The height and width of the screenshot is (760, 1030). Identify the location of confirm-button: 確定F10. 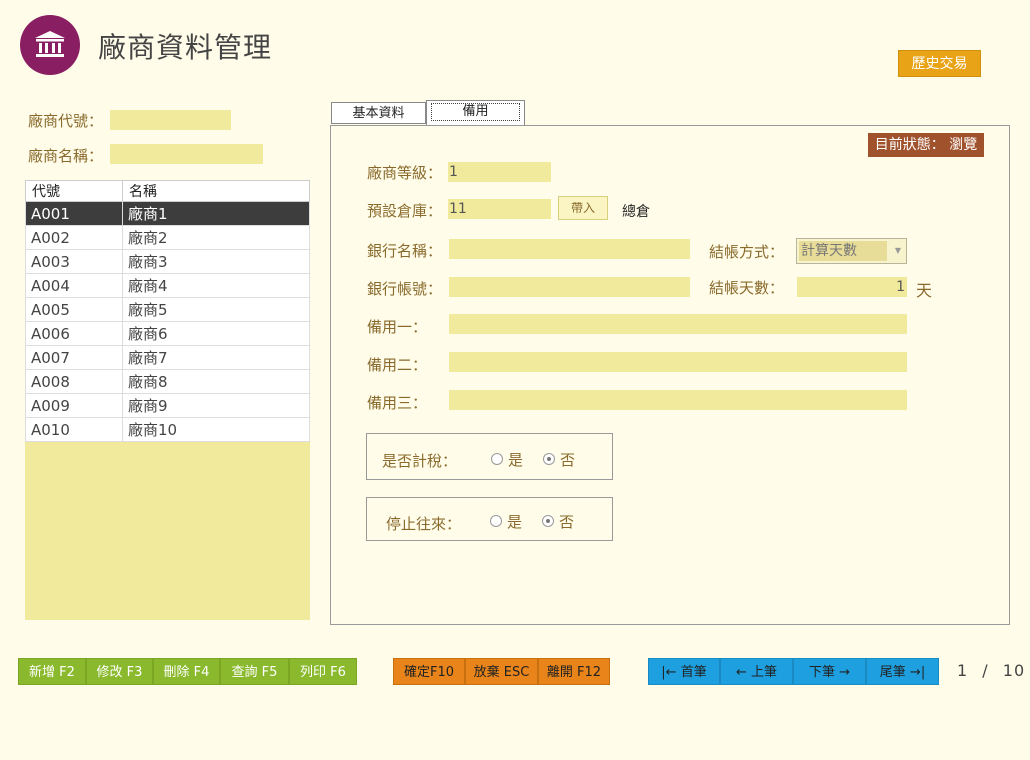
(429, 671).